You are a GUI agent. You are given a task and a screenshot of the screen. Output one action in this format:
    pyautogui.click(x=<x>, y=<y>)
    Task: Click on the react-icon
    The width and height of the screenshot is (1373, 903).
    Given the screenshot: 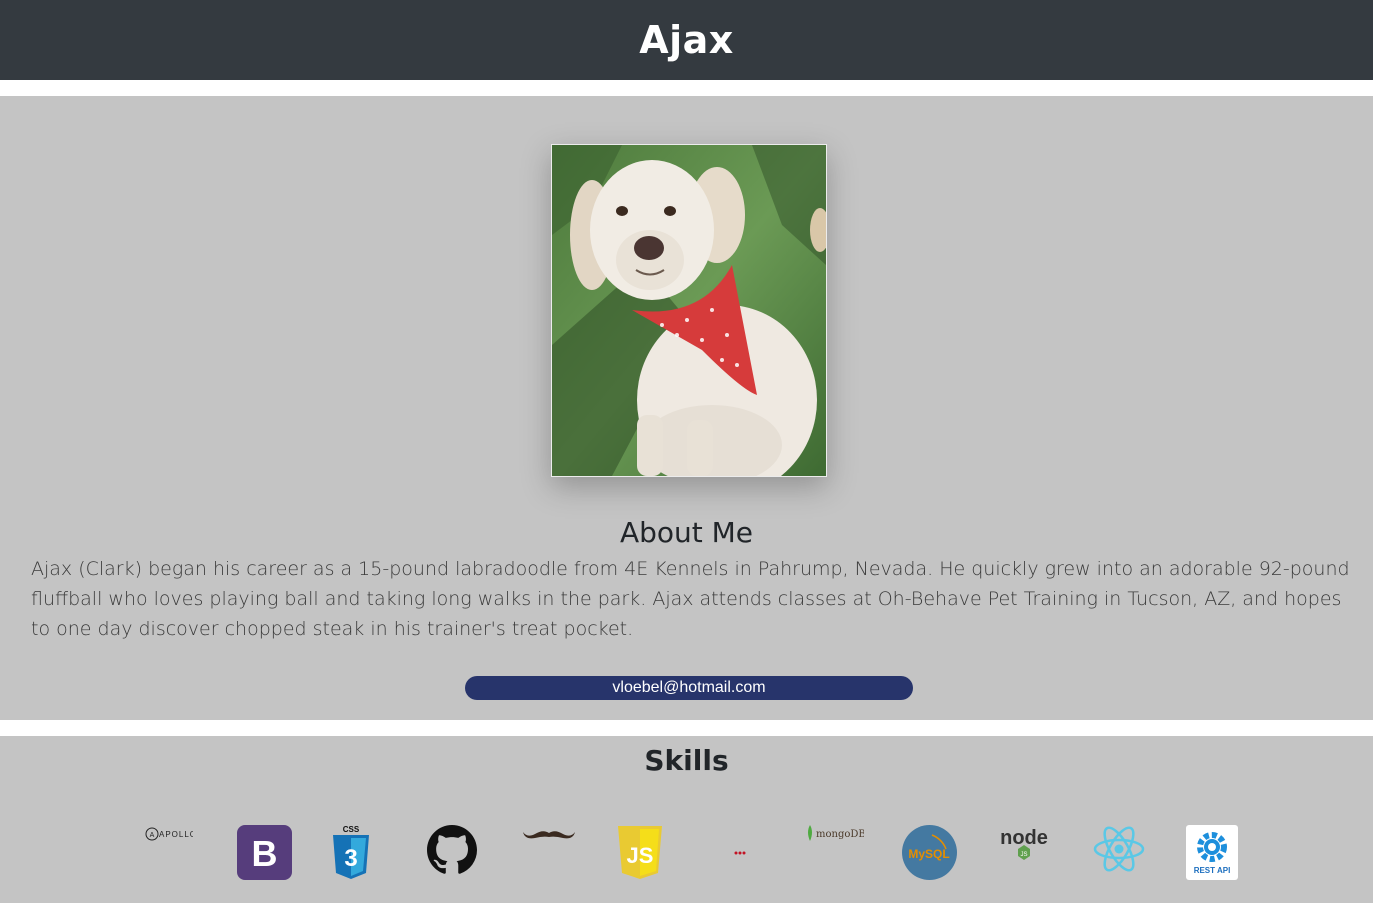 What is the action you would take?
    pyautogui.click(x=1119, y=849)
    